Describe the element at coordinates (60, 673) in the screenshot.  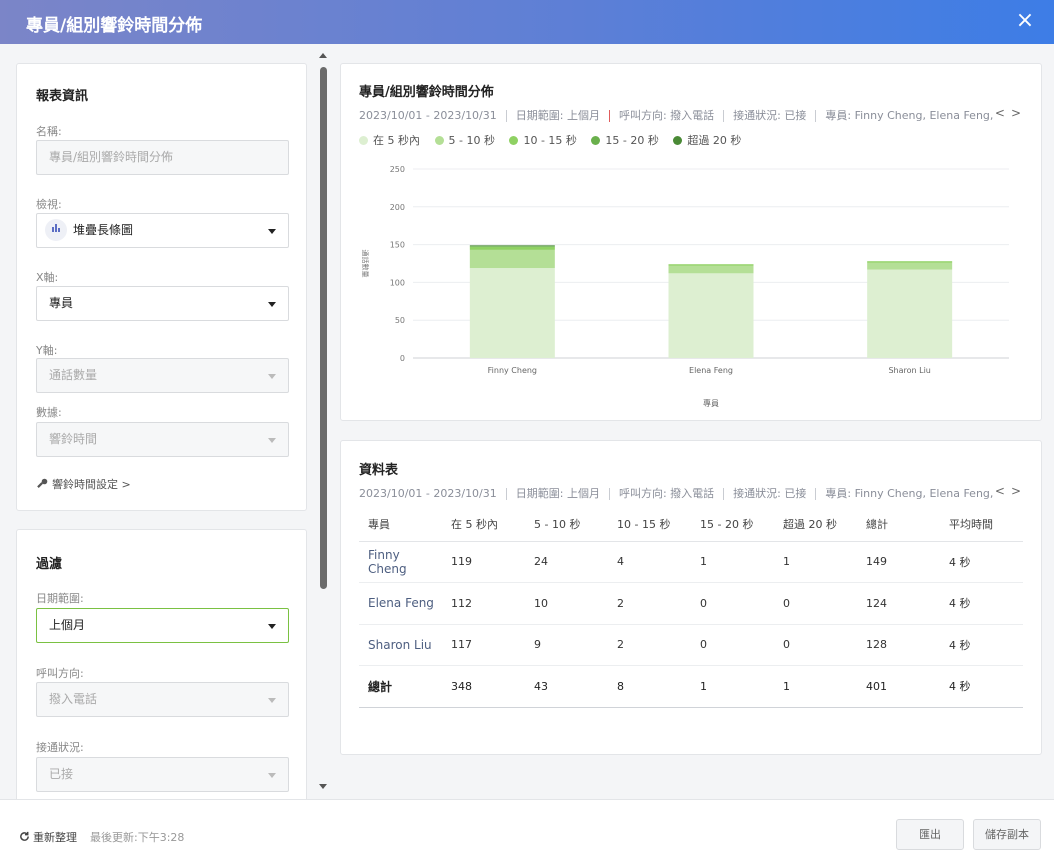
I see `direction-label: 呼叫方向:` at that location.